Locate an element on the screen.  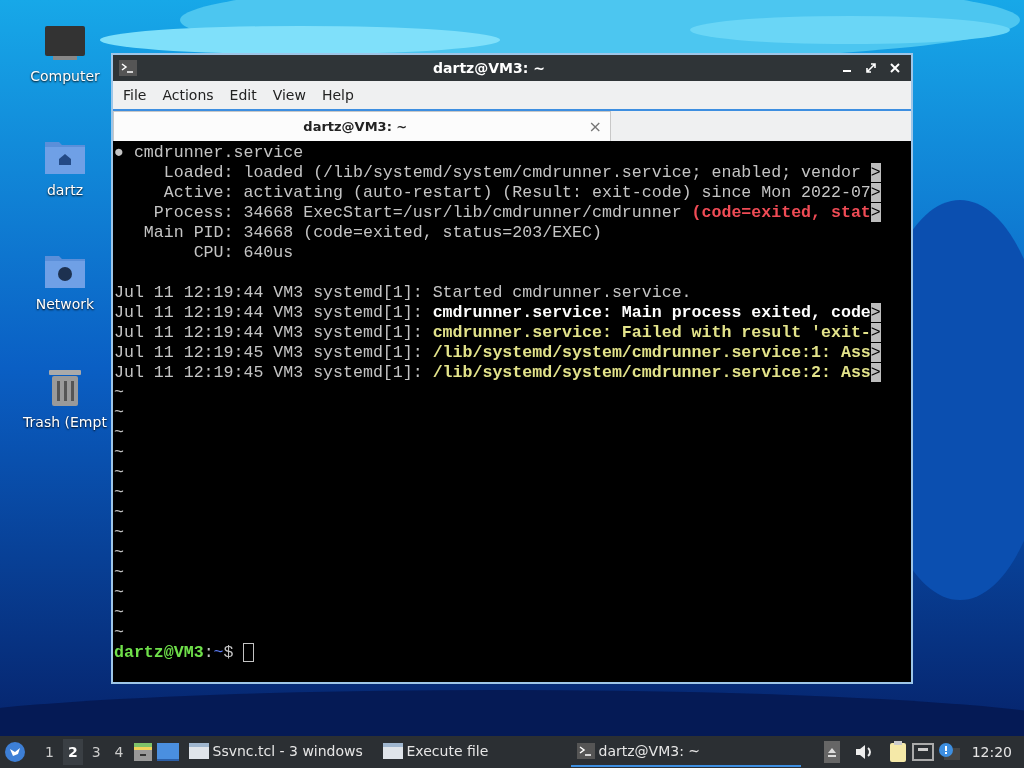
menu-item: View is located at coordinates (289, 95).